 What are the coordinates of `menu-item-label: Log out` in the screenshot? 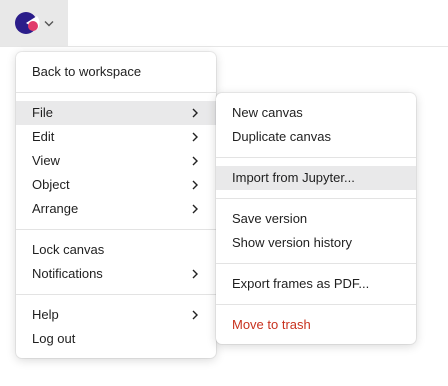 It's located at (54, 338).